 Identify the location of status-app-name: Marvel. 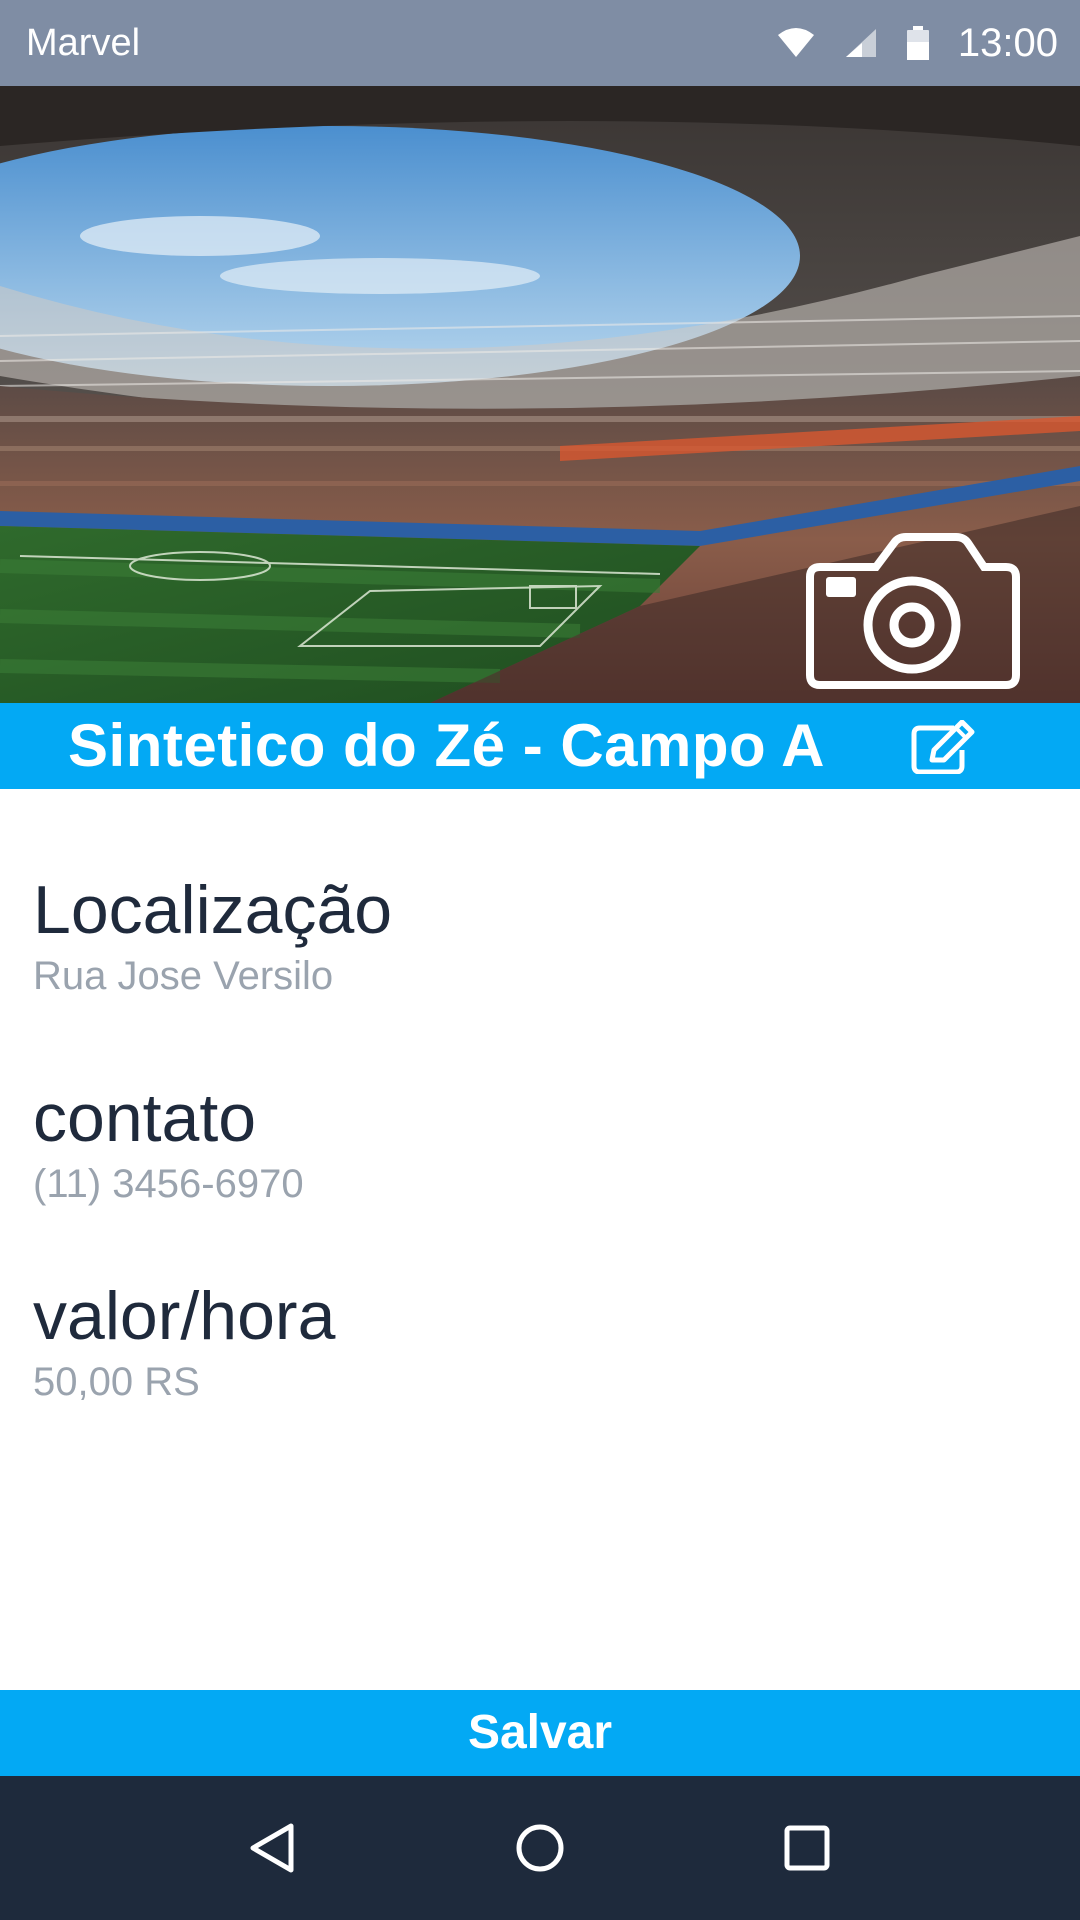
(83, 42).